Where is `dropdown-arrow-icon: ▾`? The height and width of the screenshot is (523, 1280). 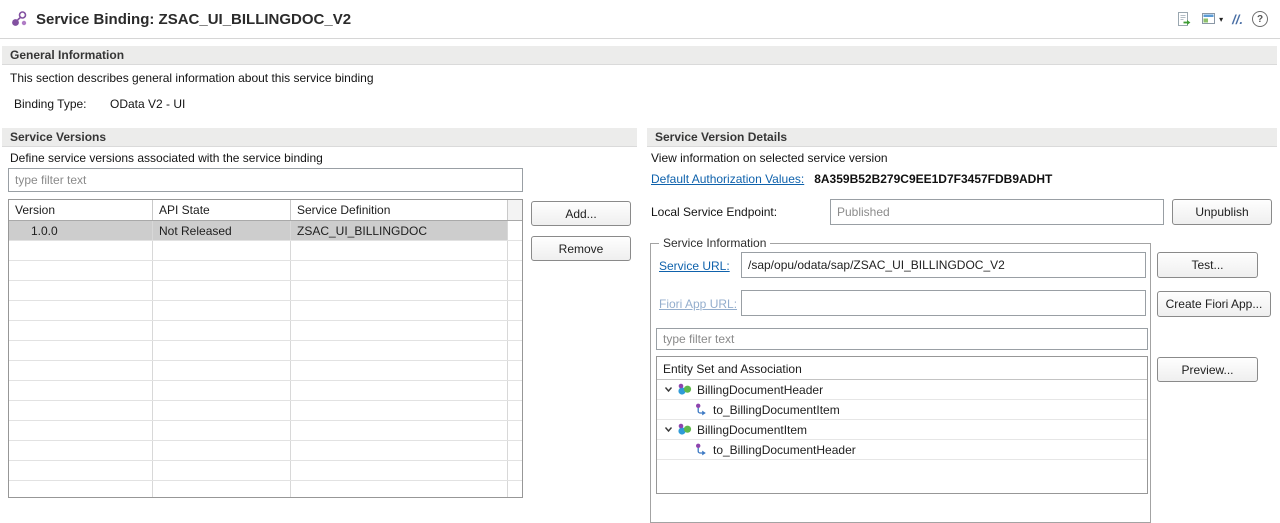
dropdown-arrow-icon: ▾ is located at coordinates (1221, 19).